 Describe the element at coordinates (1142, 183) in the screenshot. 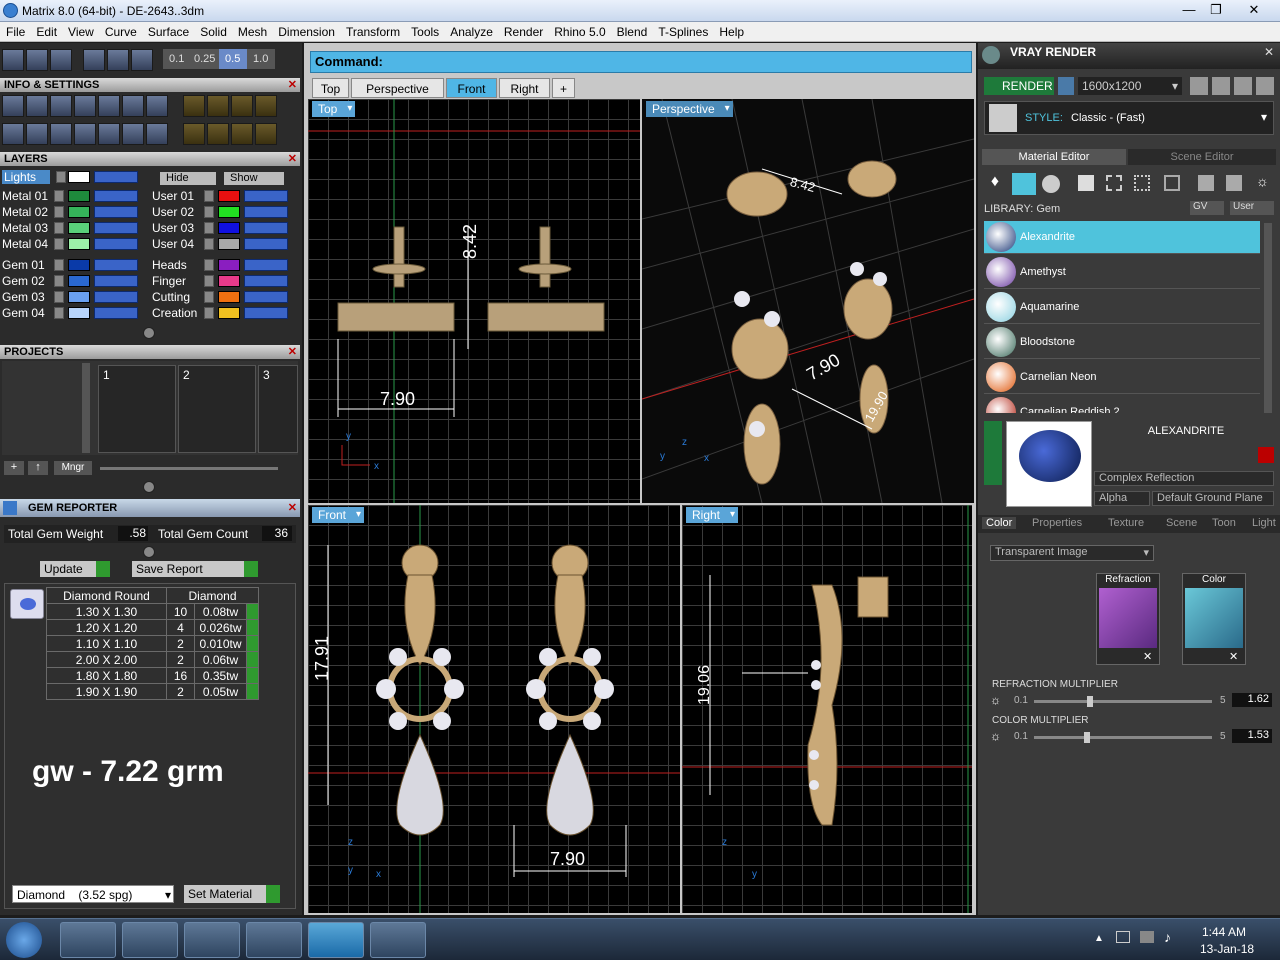

I see `texture-icon` at that location.